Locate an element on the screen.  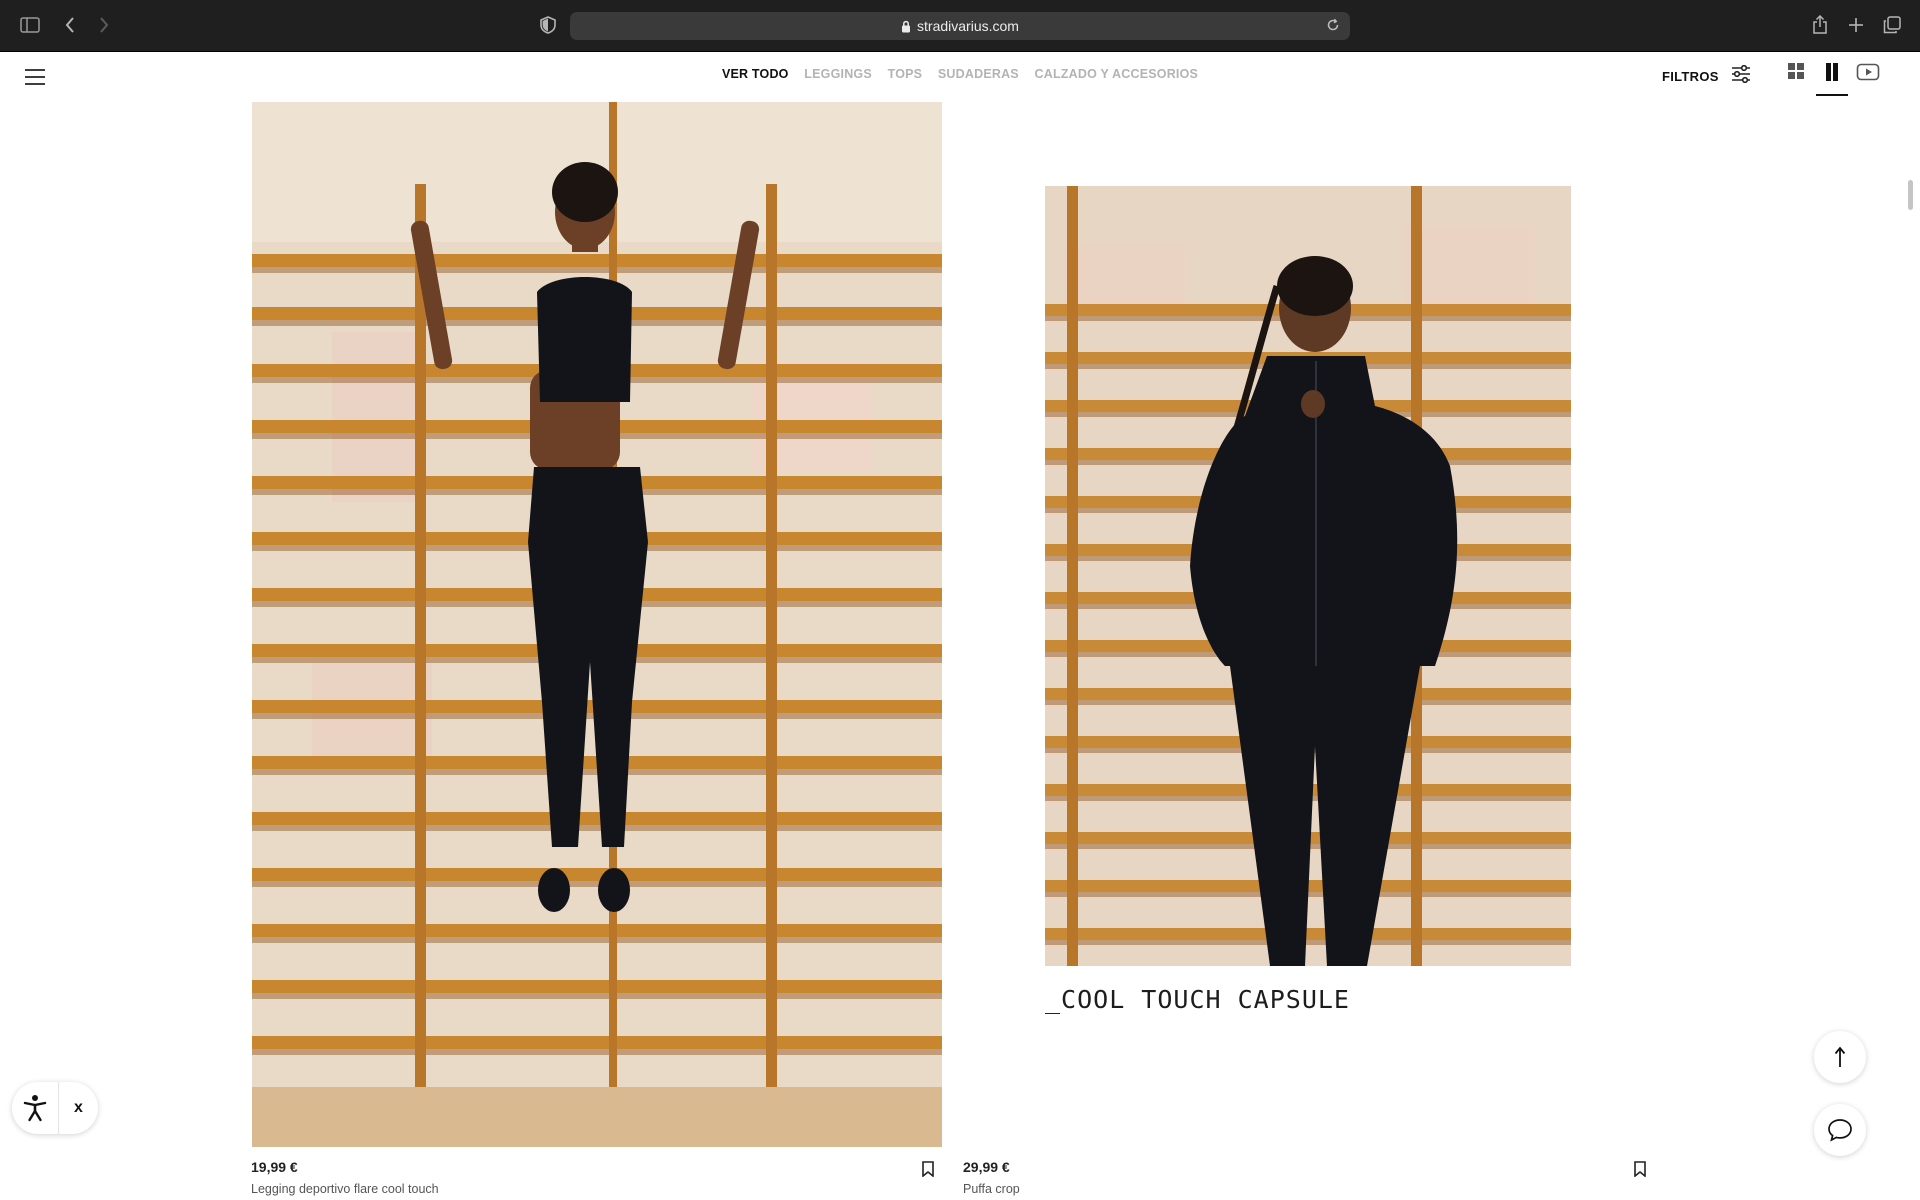
accessibility-button is located at coordinates (35, 1108).